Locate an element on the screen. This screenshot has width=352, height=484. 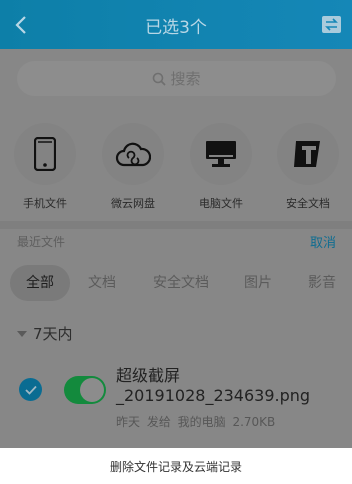
tab-media: 影音 is located at coordinates (322, 283).